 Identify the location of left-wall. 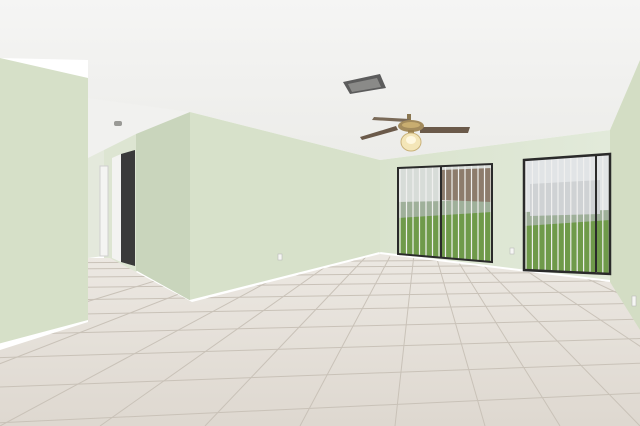
(44, 202).